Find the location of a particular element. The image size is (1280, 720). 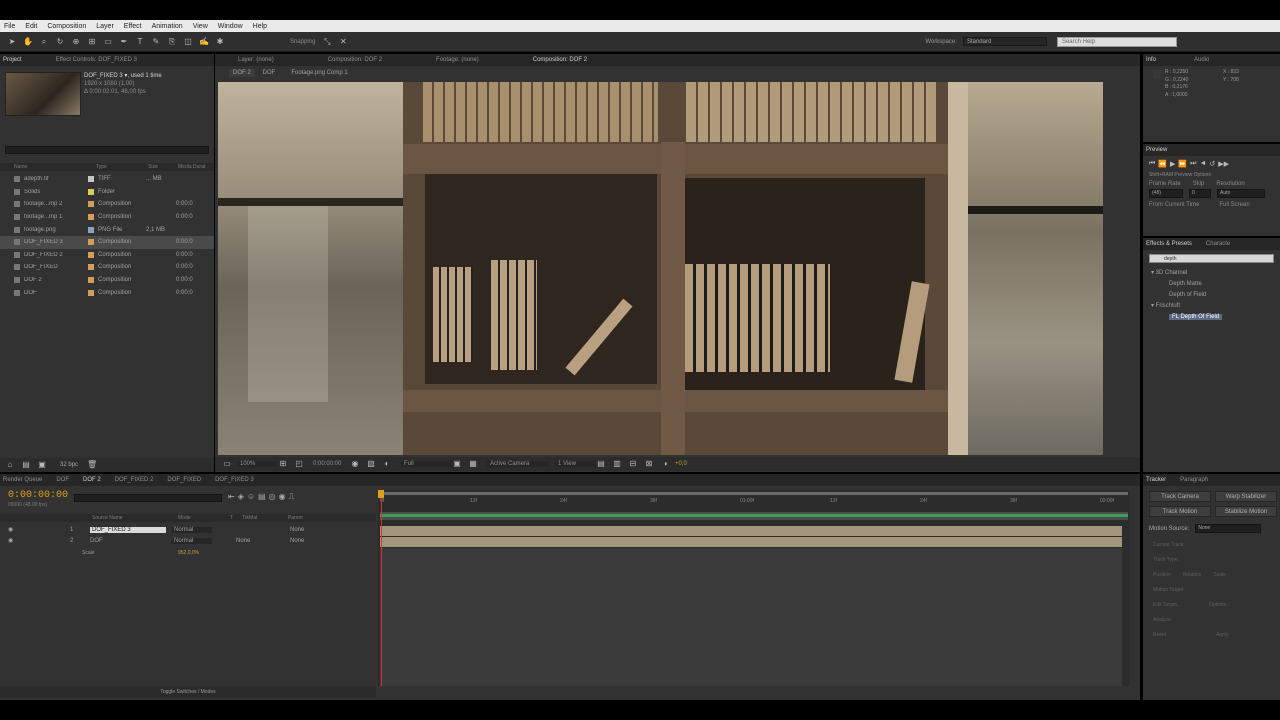

roto-tool-icon: ✍ is located at coordinates (204, 42).